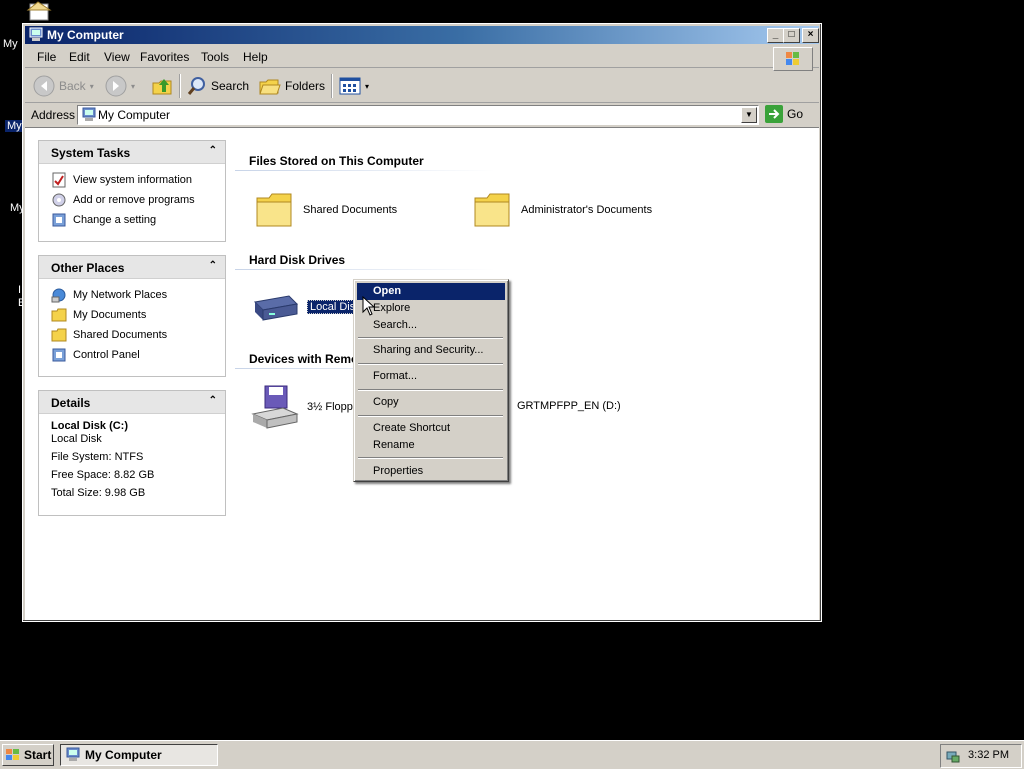 The image size is (1024, 769). I want to click on link-label: My Documents, so click(110, 315).